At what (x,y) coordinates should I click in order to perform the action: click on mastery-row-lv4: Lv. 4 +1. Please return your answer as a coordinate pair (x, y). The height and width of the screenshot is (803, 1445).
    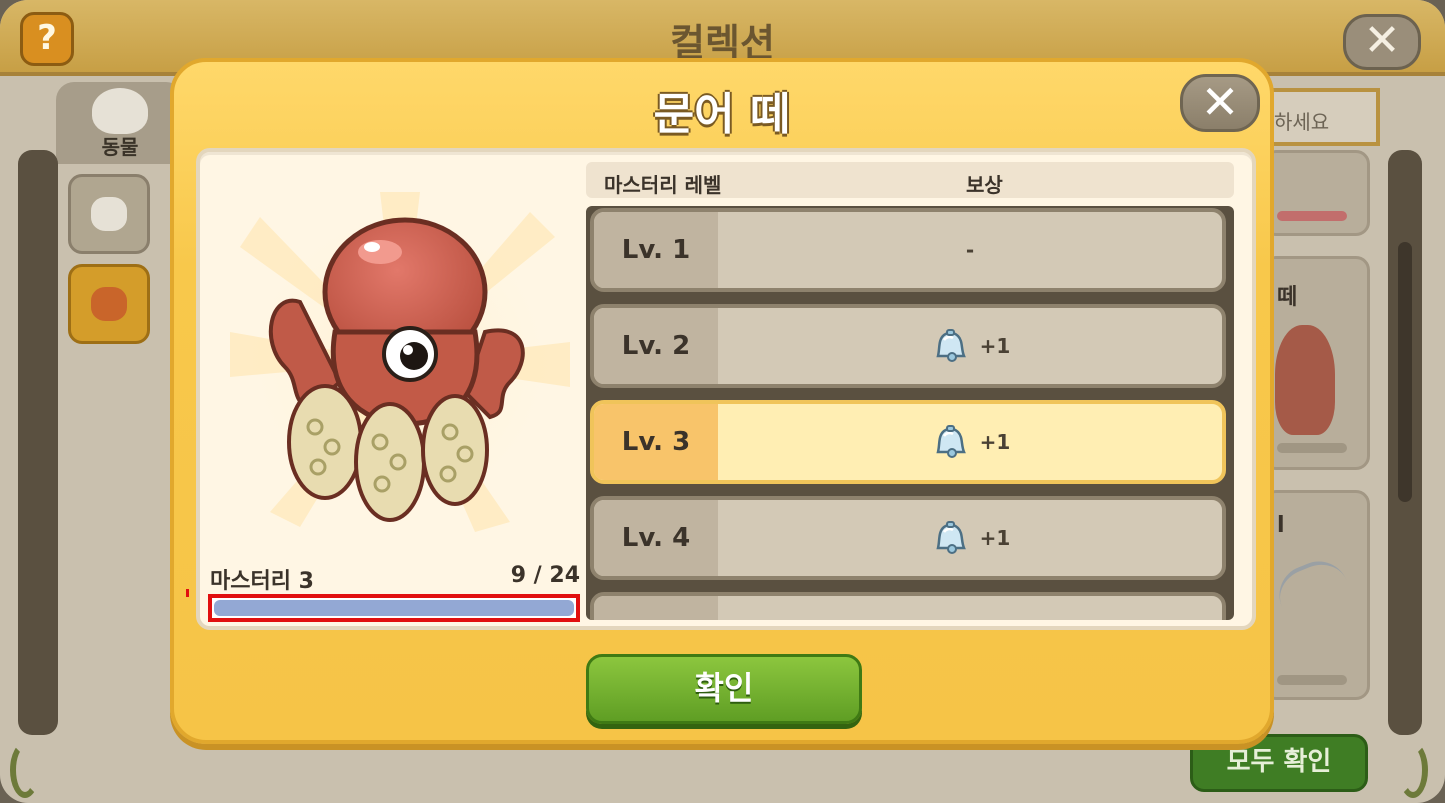
    Looking at the image, I should click on (908, 538).